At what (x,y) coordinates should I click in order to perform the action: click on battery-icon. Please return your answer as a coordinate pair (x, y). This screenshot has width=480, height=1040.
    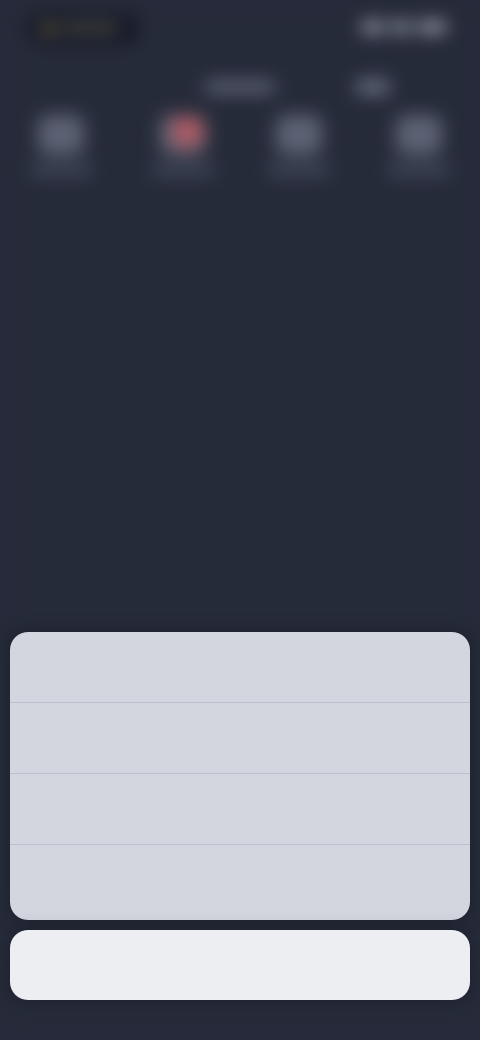
    Looking at the image, I should click on (432, 27).